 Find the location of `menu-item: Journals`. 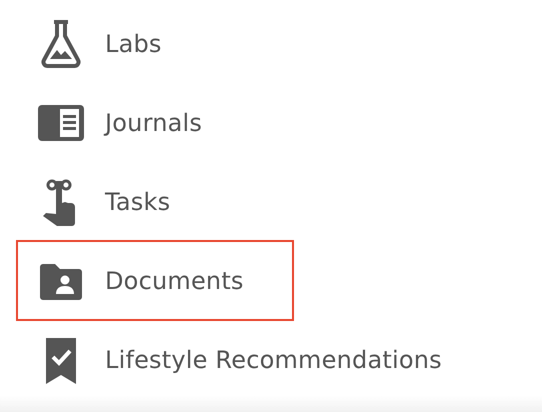

menu-item: Journals is located at coordinates (155, 122).